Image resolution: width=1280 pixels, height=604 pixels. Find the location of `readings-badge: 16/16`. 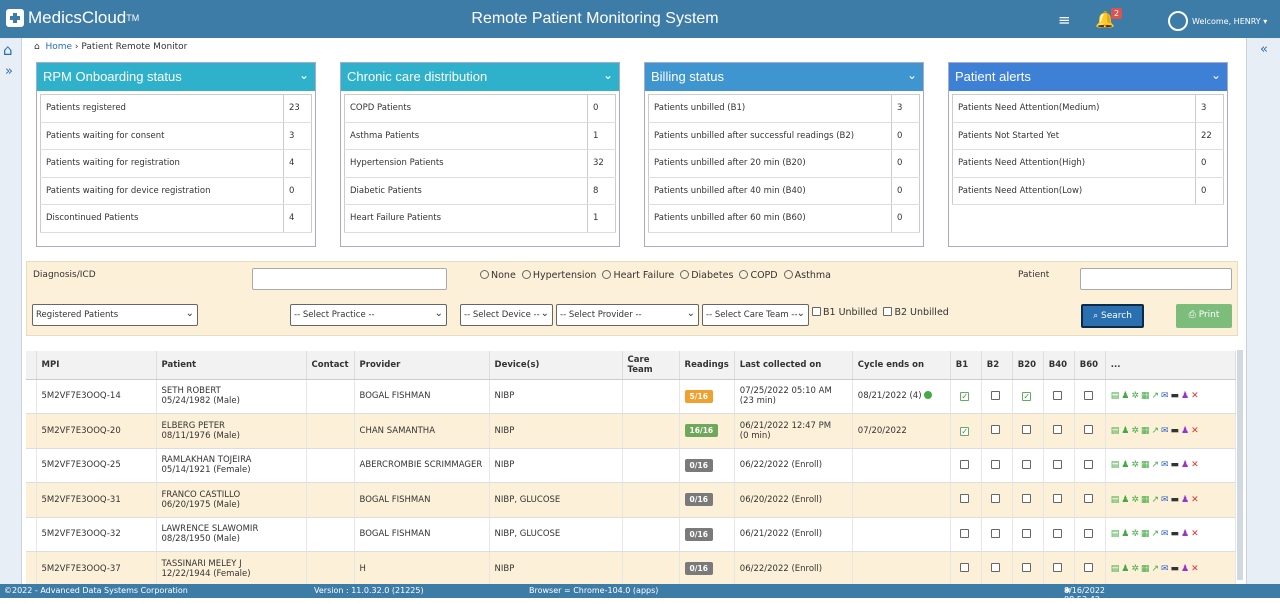

readings-badge: 16/16 is located at coordinates (701, 431).